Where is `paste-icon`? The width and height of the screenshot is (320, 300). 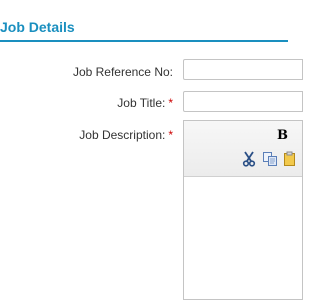
paste-icon is located at coordinates (291, 159).